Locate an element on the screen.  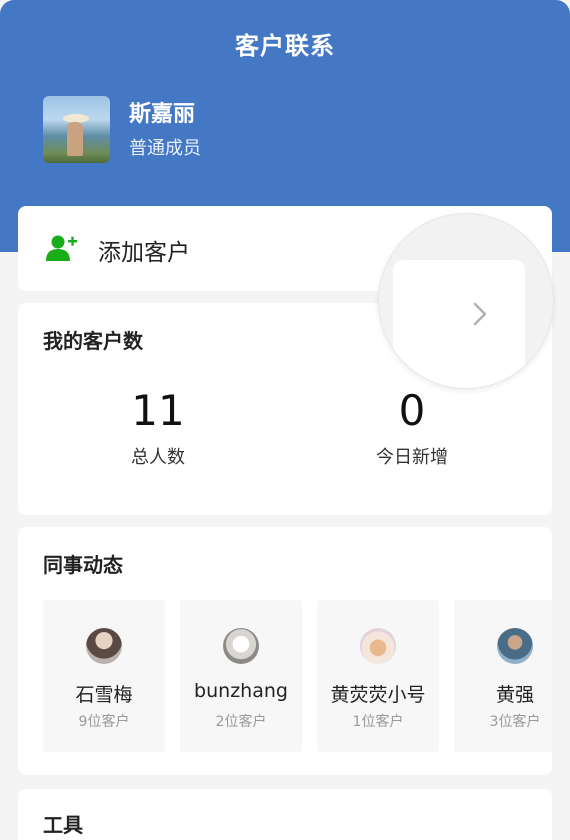
colleague-item: bunzhang 2位客户 is located at coordinates (241, 676).